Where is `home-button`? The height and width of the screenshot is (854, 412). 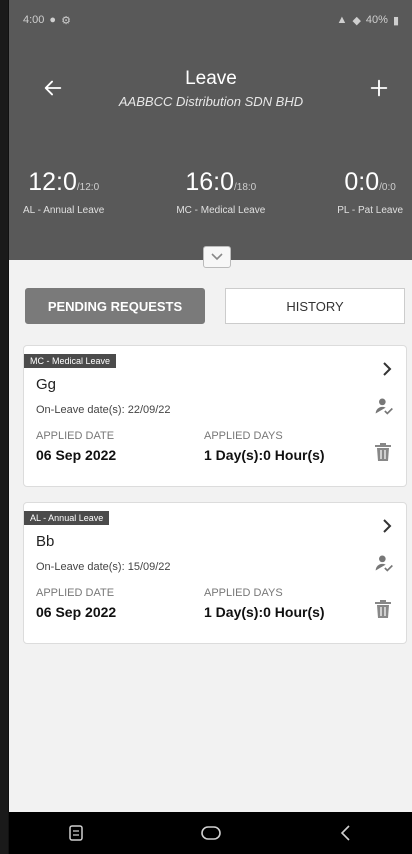
home-button is located at coordinates (211, 833).